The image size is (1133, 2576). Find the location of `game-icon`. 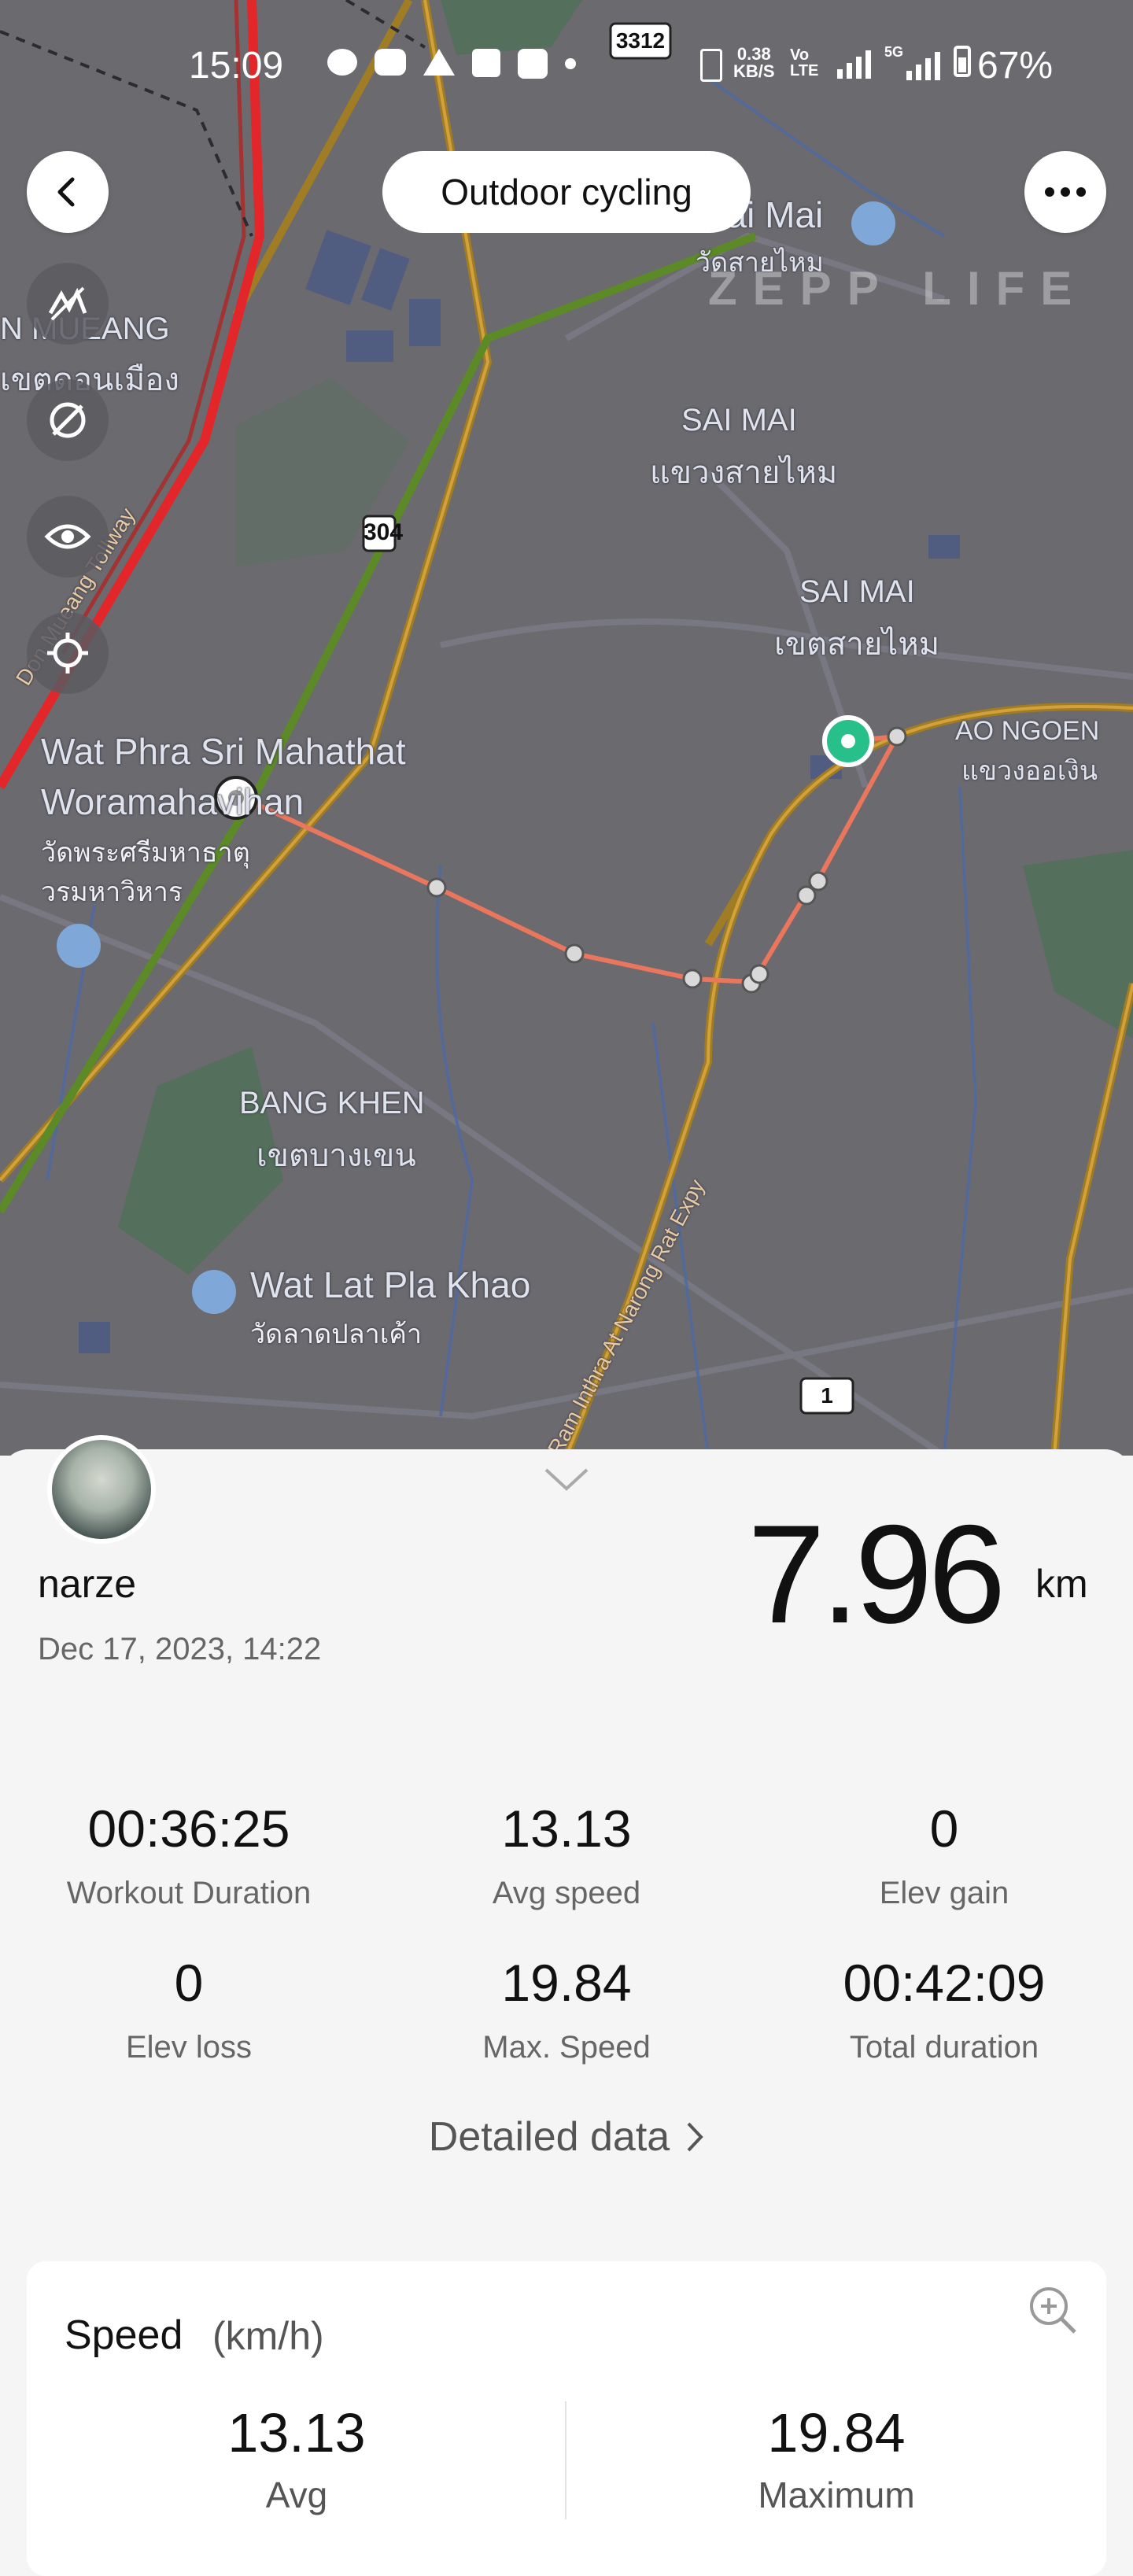

game-icon is located at coordinates (390, 62).